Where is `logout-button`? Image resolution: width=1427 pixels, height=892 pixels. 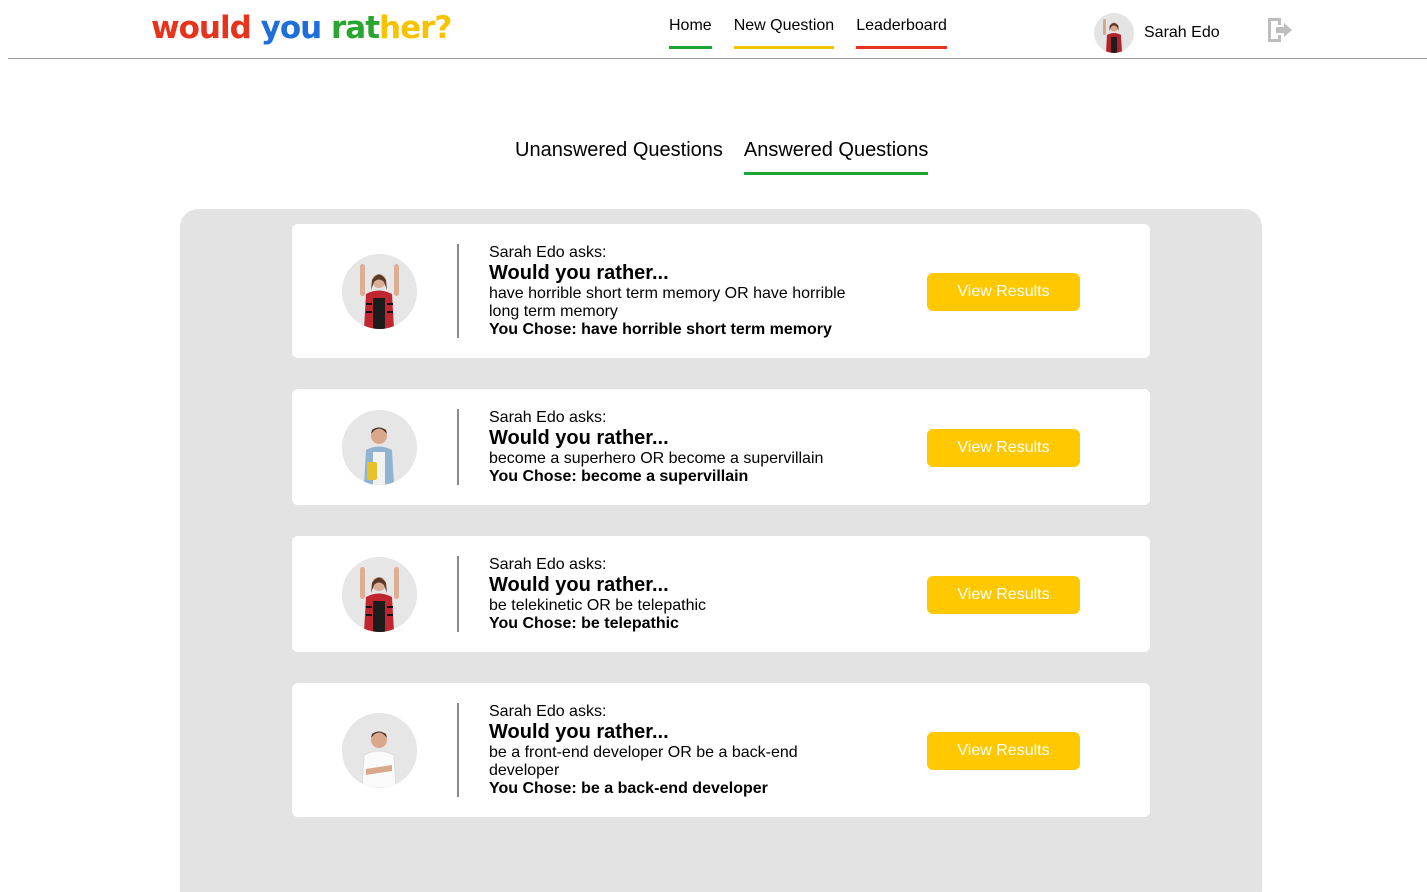
logout-button is located at coordinates (1279, 30).